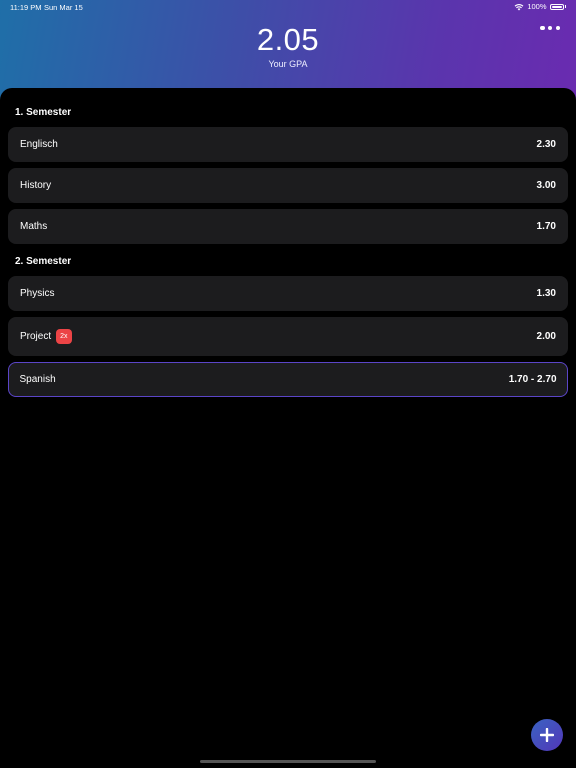 The width and height of the screenshot is (576, 768). Describe the element at coordinates (39, 144) in the screenshot. I see `course-name: Englisch` at that location.